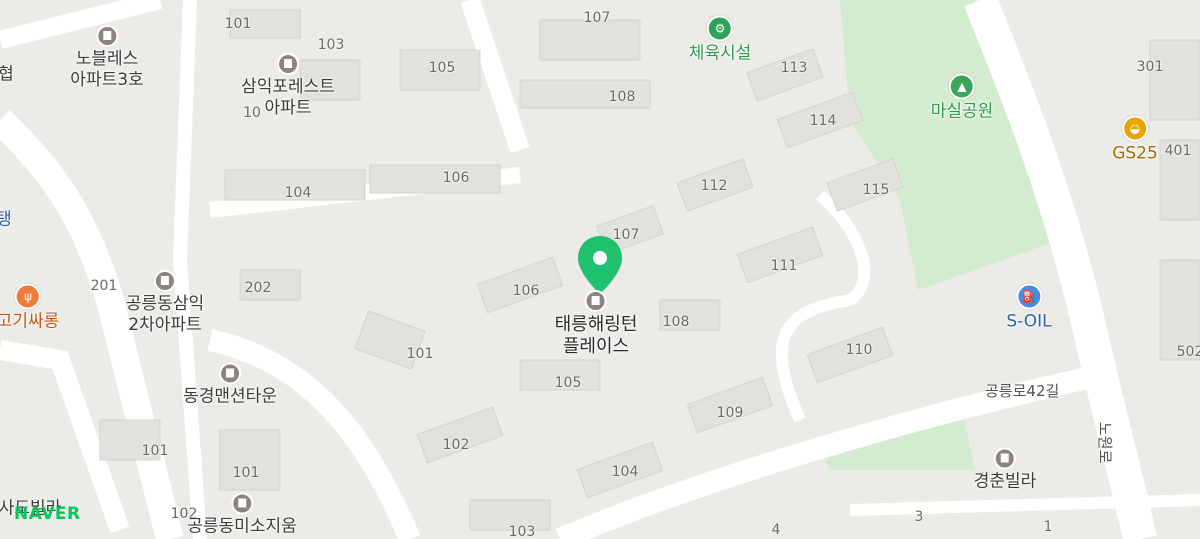 This screenshot has height=539, width=1200. What do you see at coordinates (456, 445) in the screenshot?
I see `building-number: 102` at bounding box center [456, 445].